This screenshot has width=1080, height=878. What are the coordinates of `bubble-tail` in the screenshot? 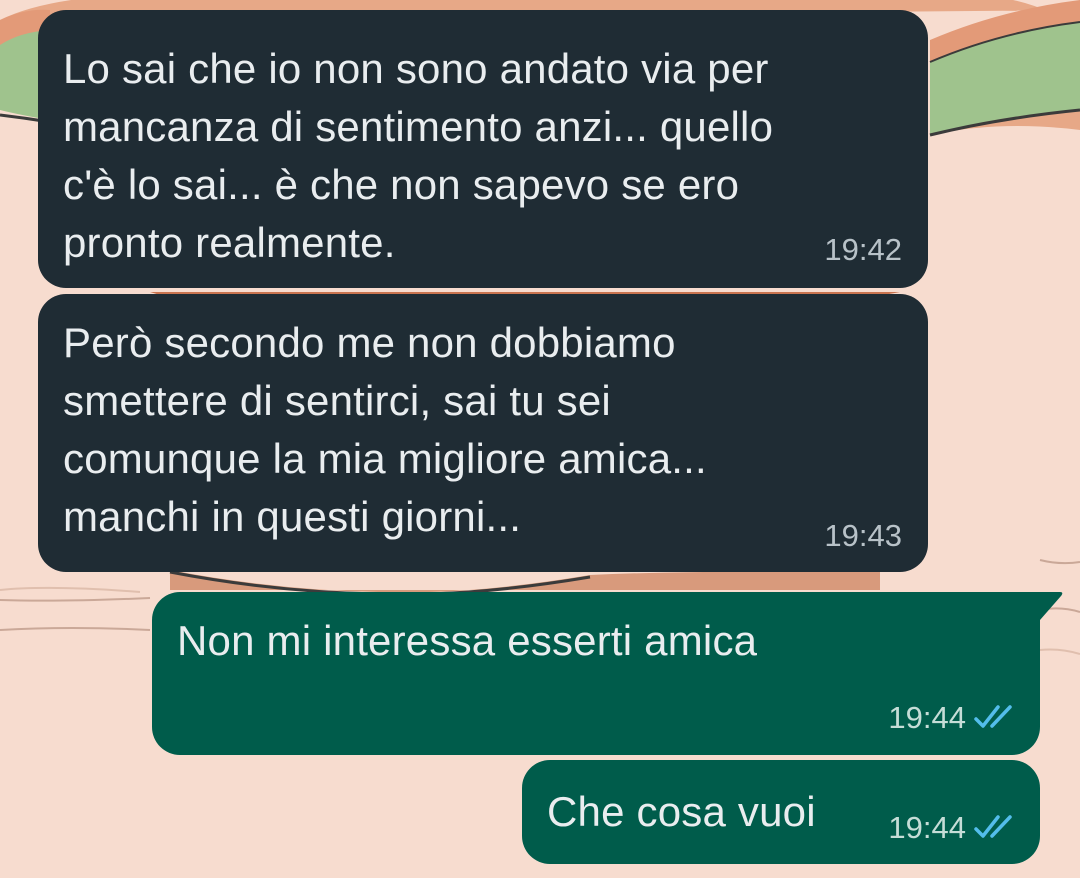 It's located at (1046, 606).